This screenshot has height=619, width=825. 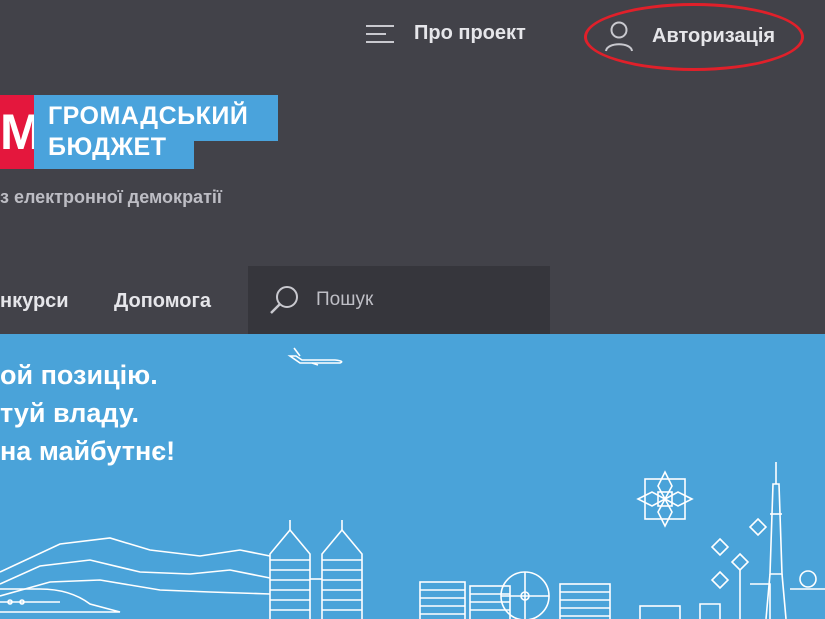 I want to click on logo-tagline: з електронної демократії, so click(x=111, y=197).